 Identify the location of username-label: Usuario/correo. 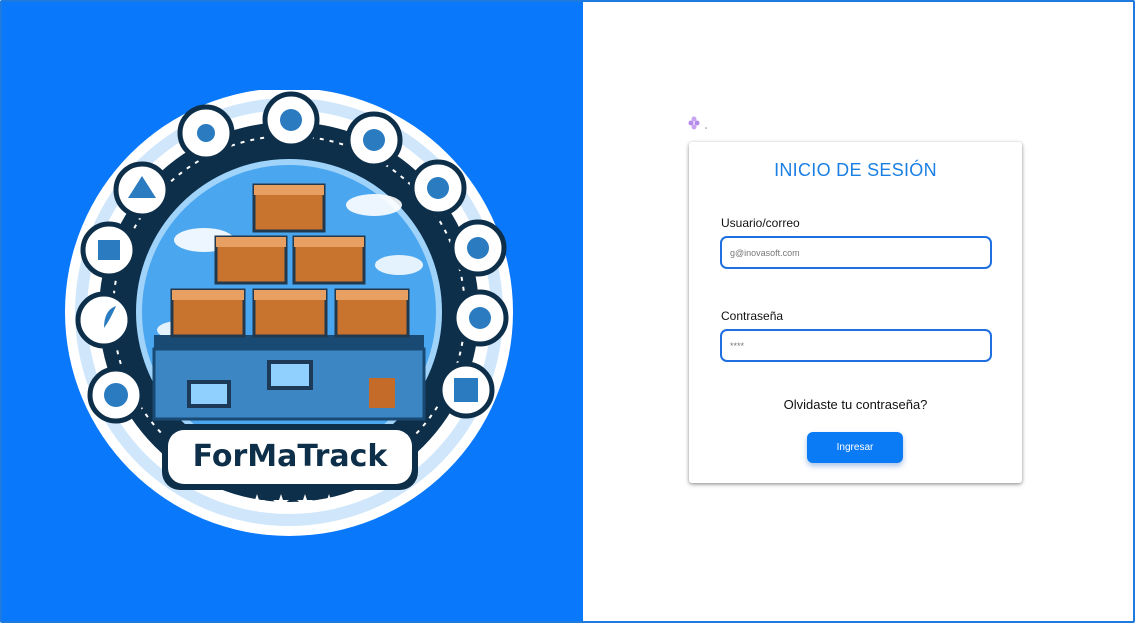
(760, 223).